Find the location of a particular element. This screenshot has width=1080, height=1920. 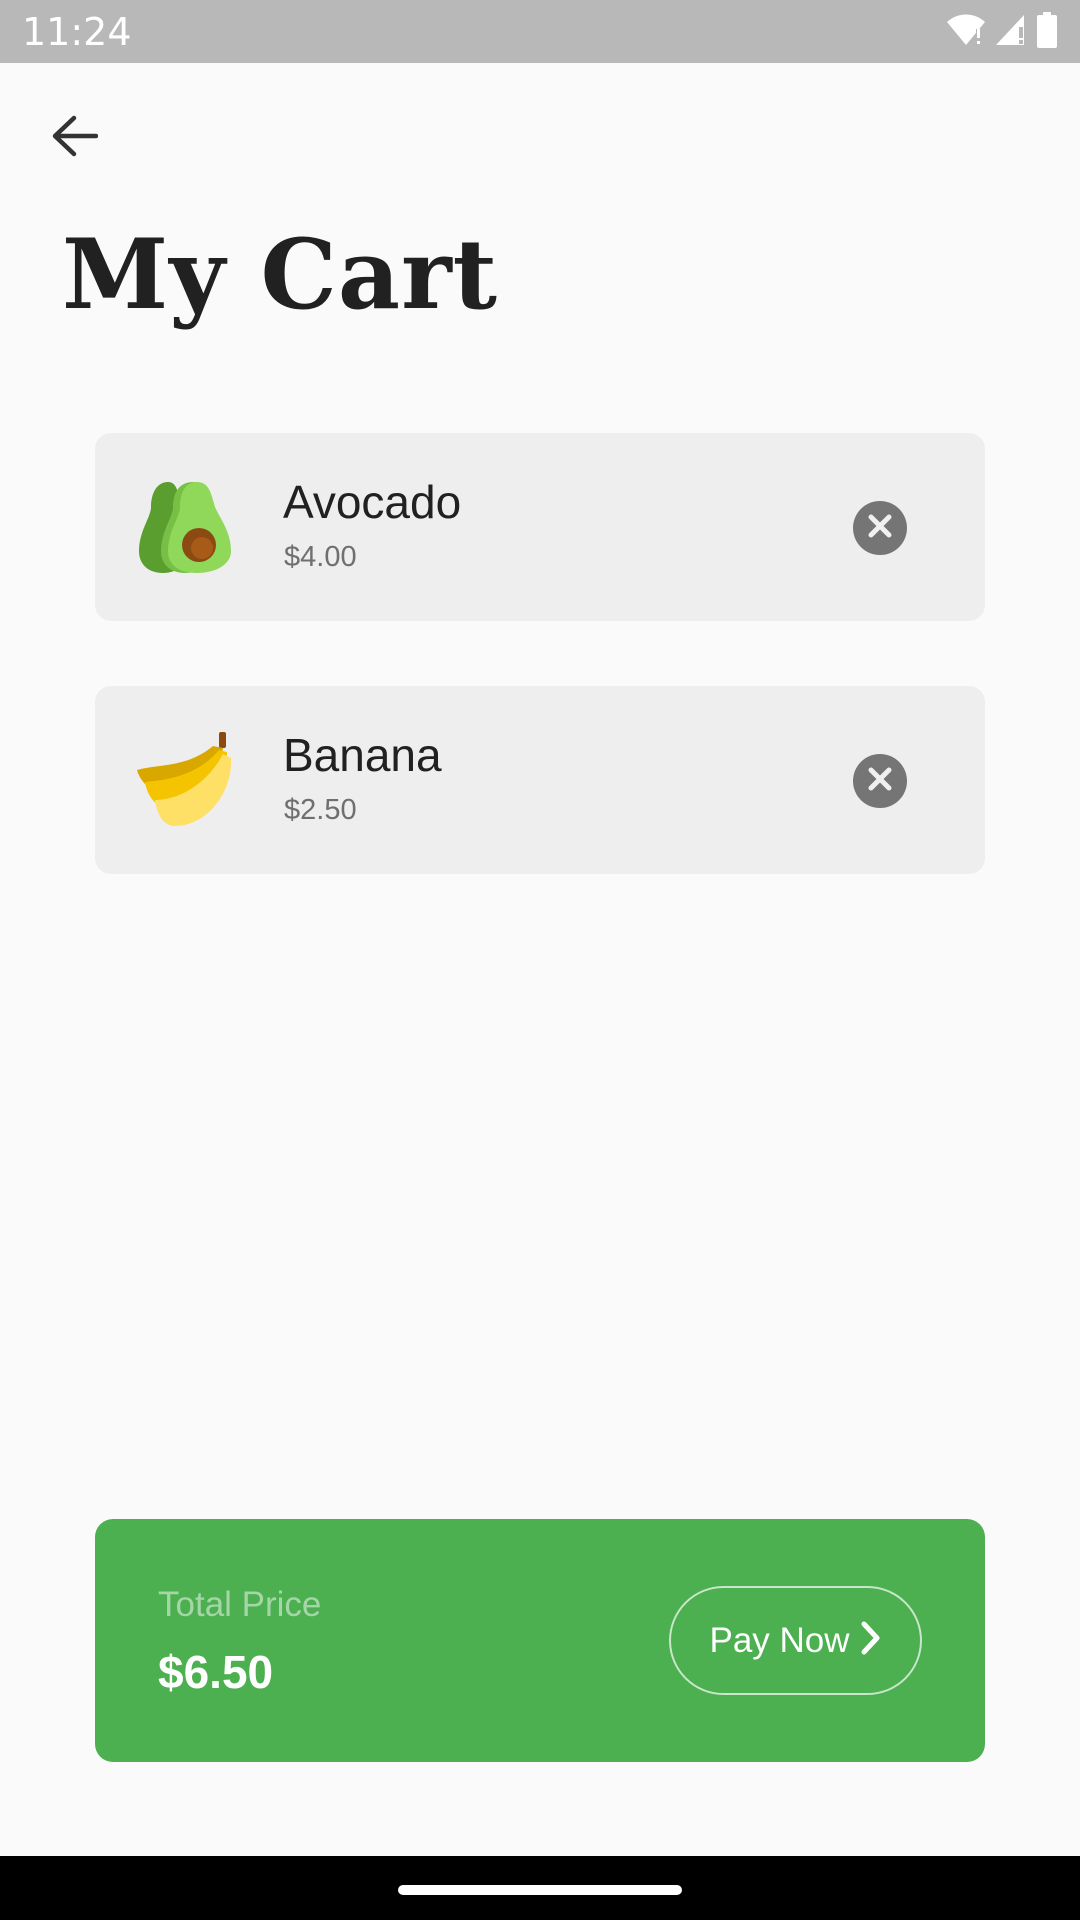

back-button is located at coordinates (74, 138).